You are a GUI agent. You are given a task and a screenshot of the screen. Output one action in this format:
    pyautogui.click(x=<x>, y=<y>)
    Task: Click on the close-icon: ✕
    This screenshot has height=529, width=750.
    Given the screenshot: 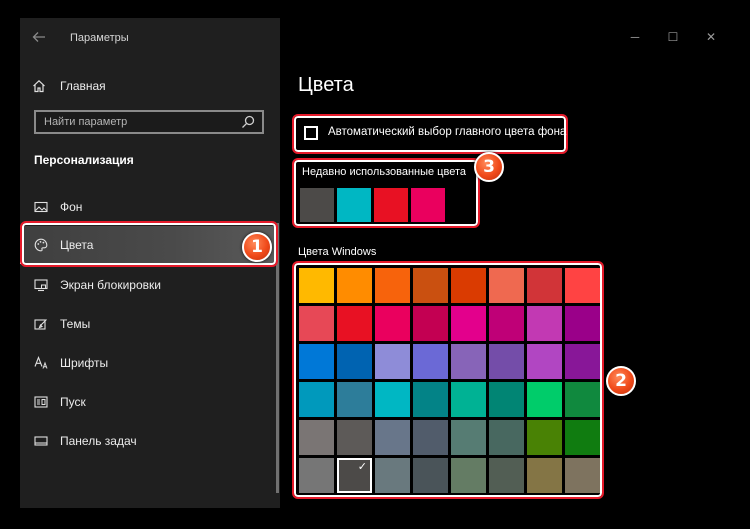 What is the action you would take?
    pyautogui.click(x=711, y=37)
    